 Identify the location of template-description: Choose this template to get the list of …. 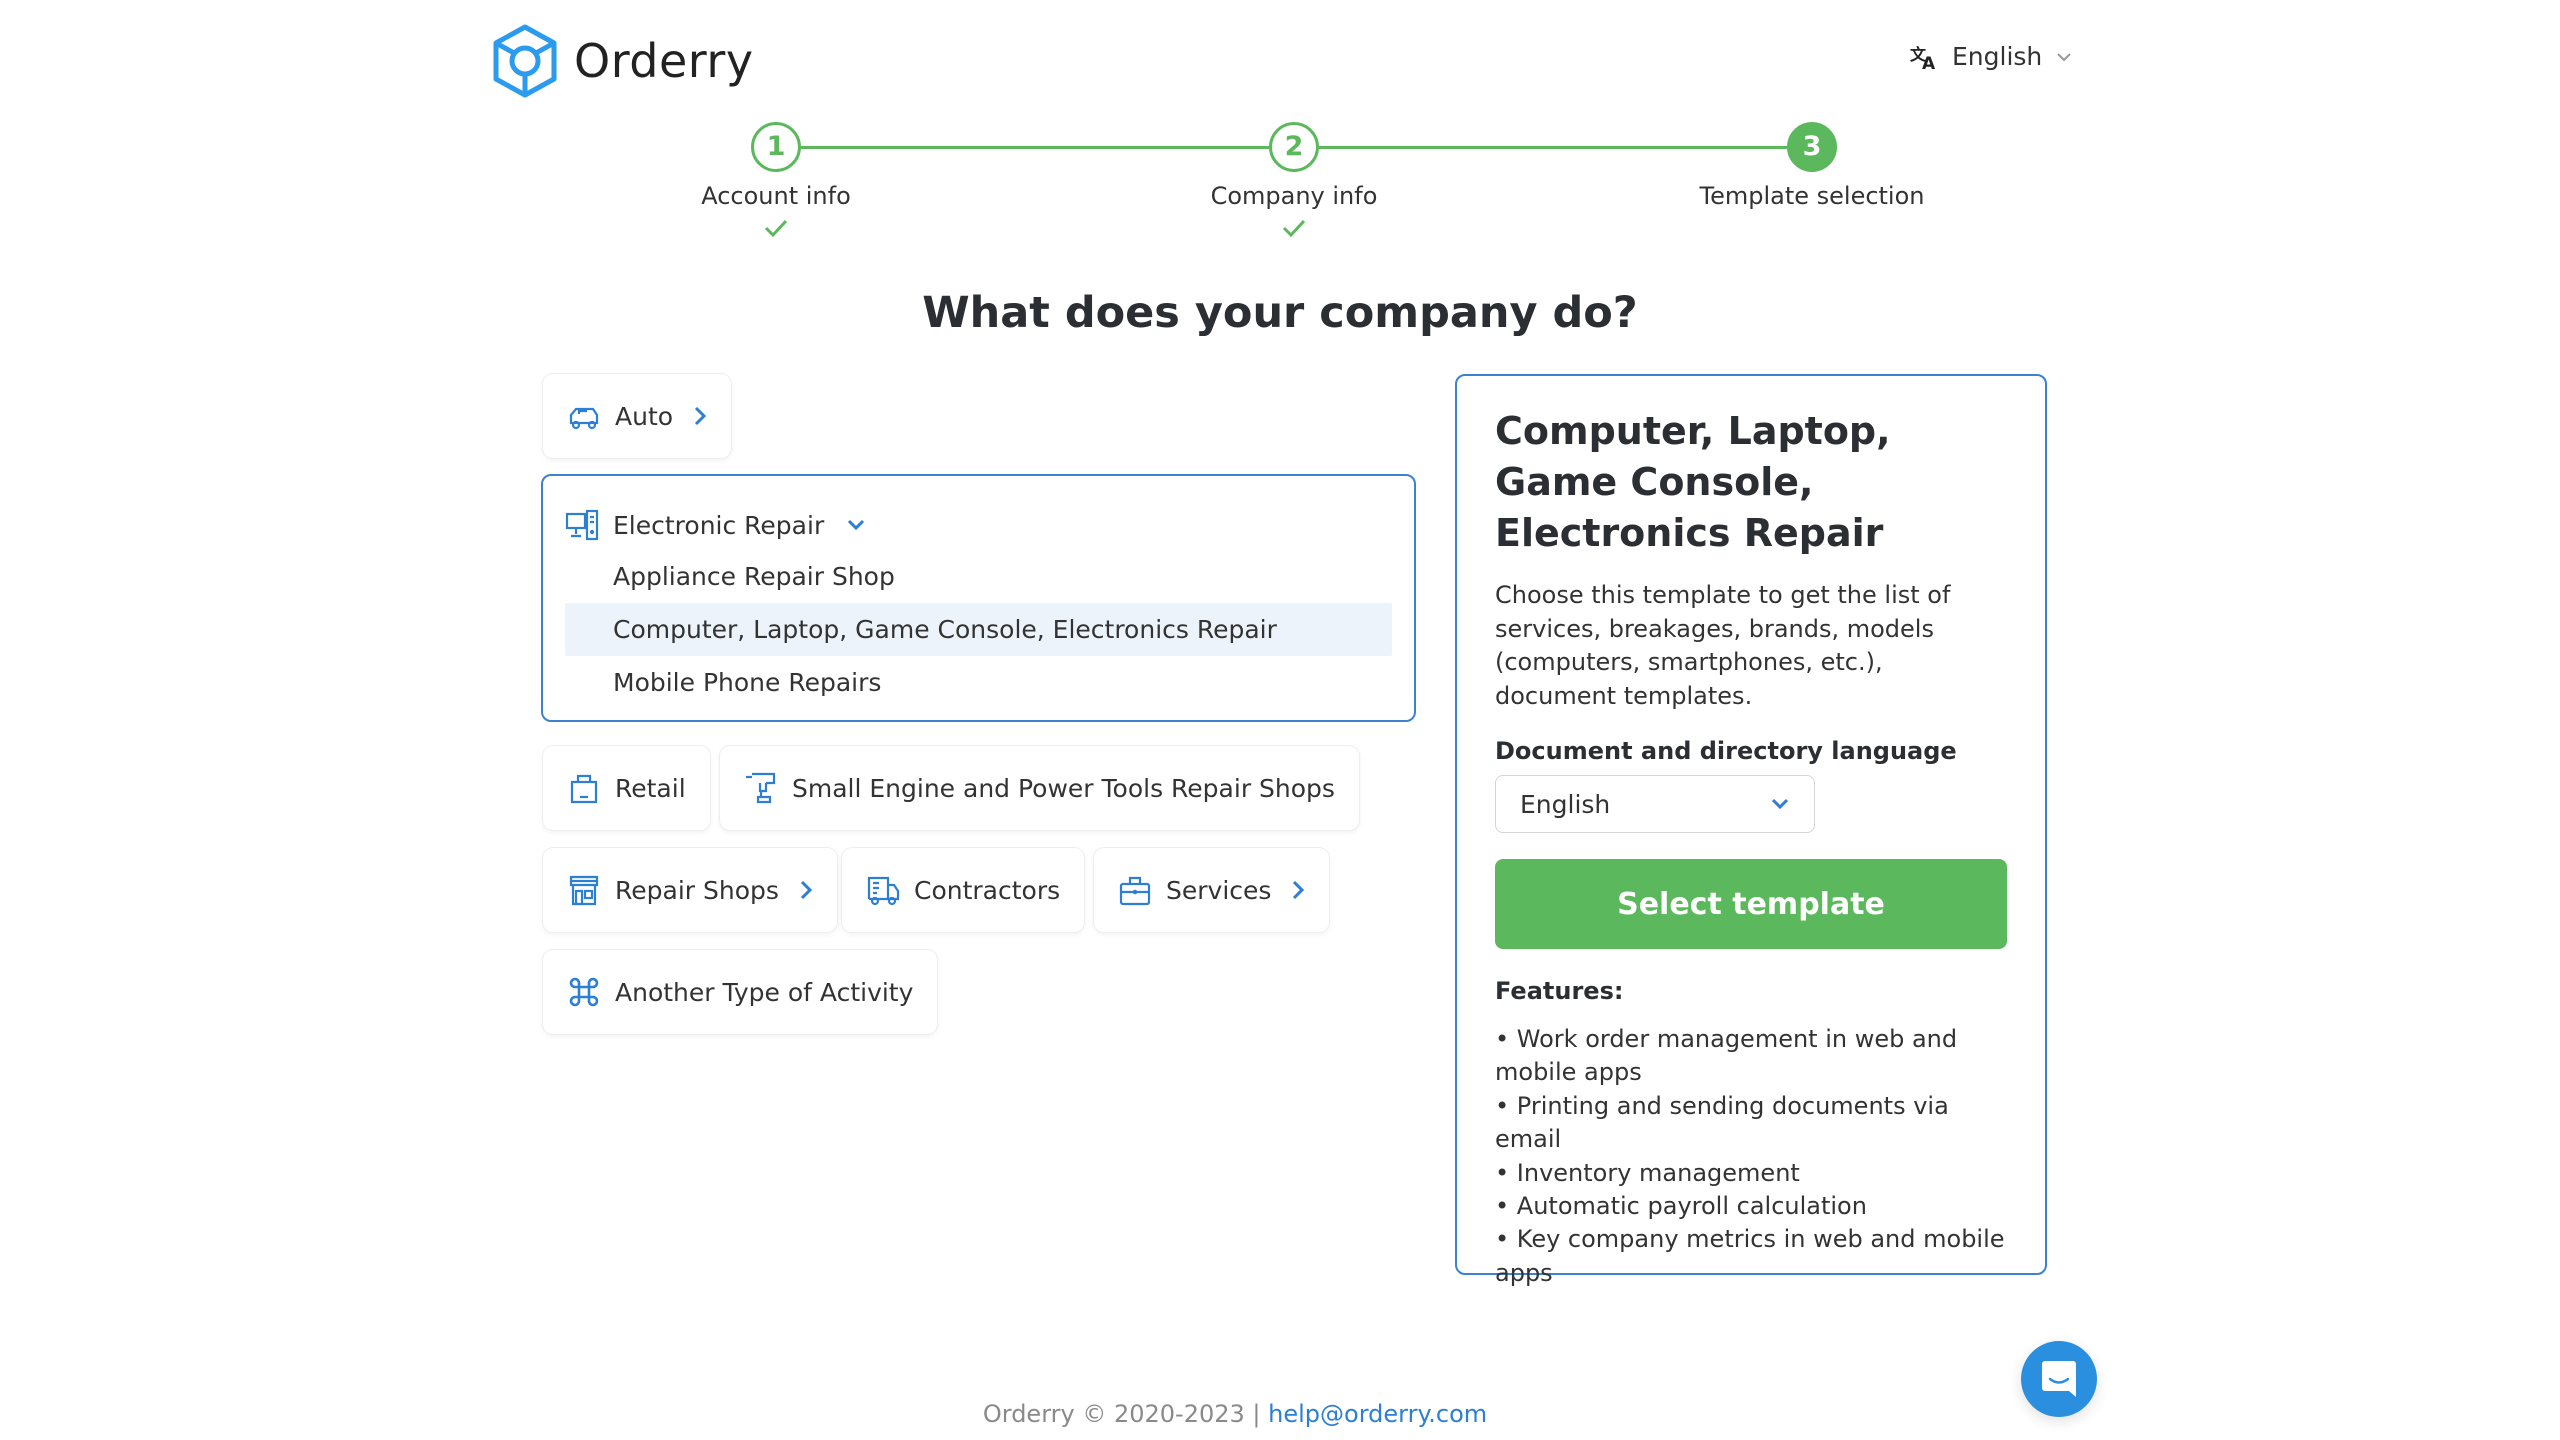
(1723, 645).